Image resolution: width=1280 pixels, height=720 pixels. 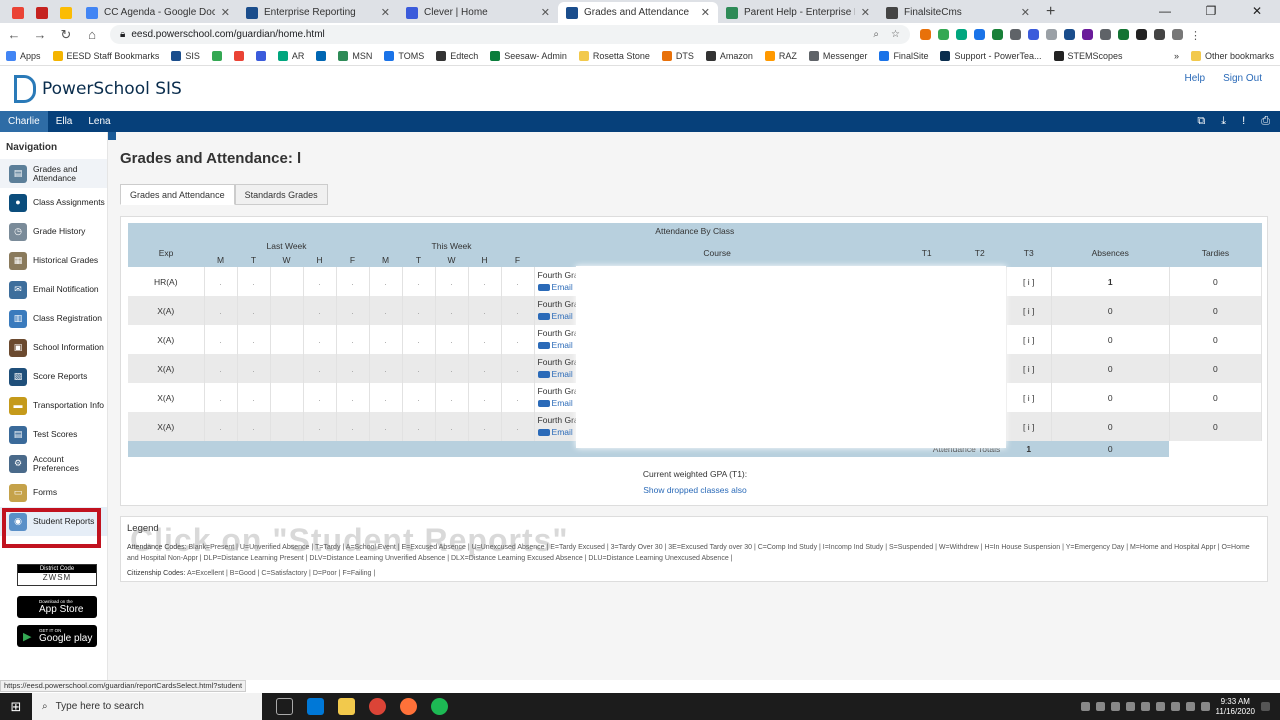 What do you see at coordinates (1235, 706) in the screenshot?
I see `clock: 9:33 AM 11/16/2020` at bounding box center [1235, 706].